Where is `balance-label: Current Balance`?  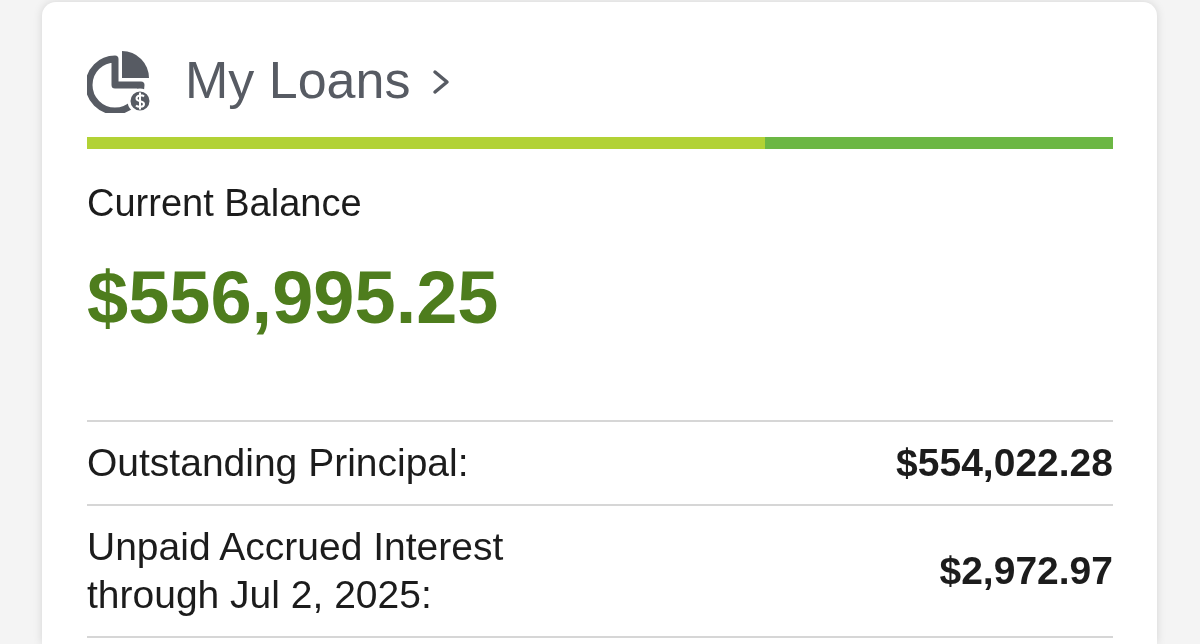
balance-label: Current Balance is located at coordinates (225, 203).